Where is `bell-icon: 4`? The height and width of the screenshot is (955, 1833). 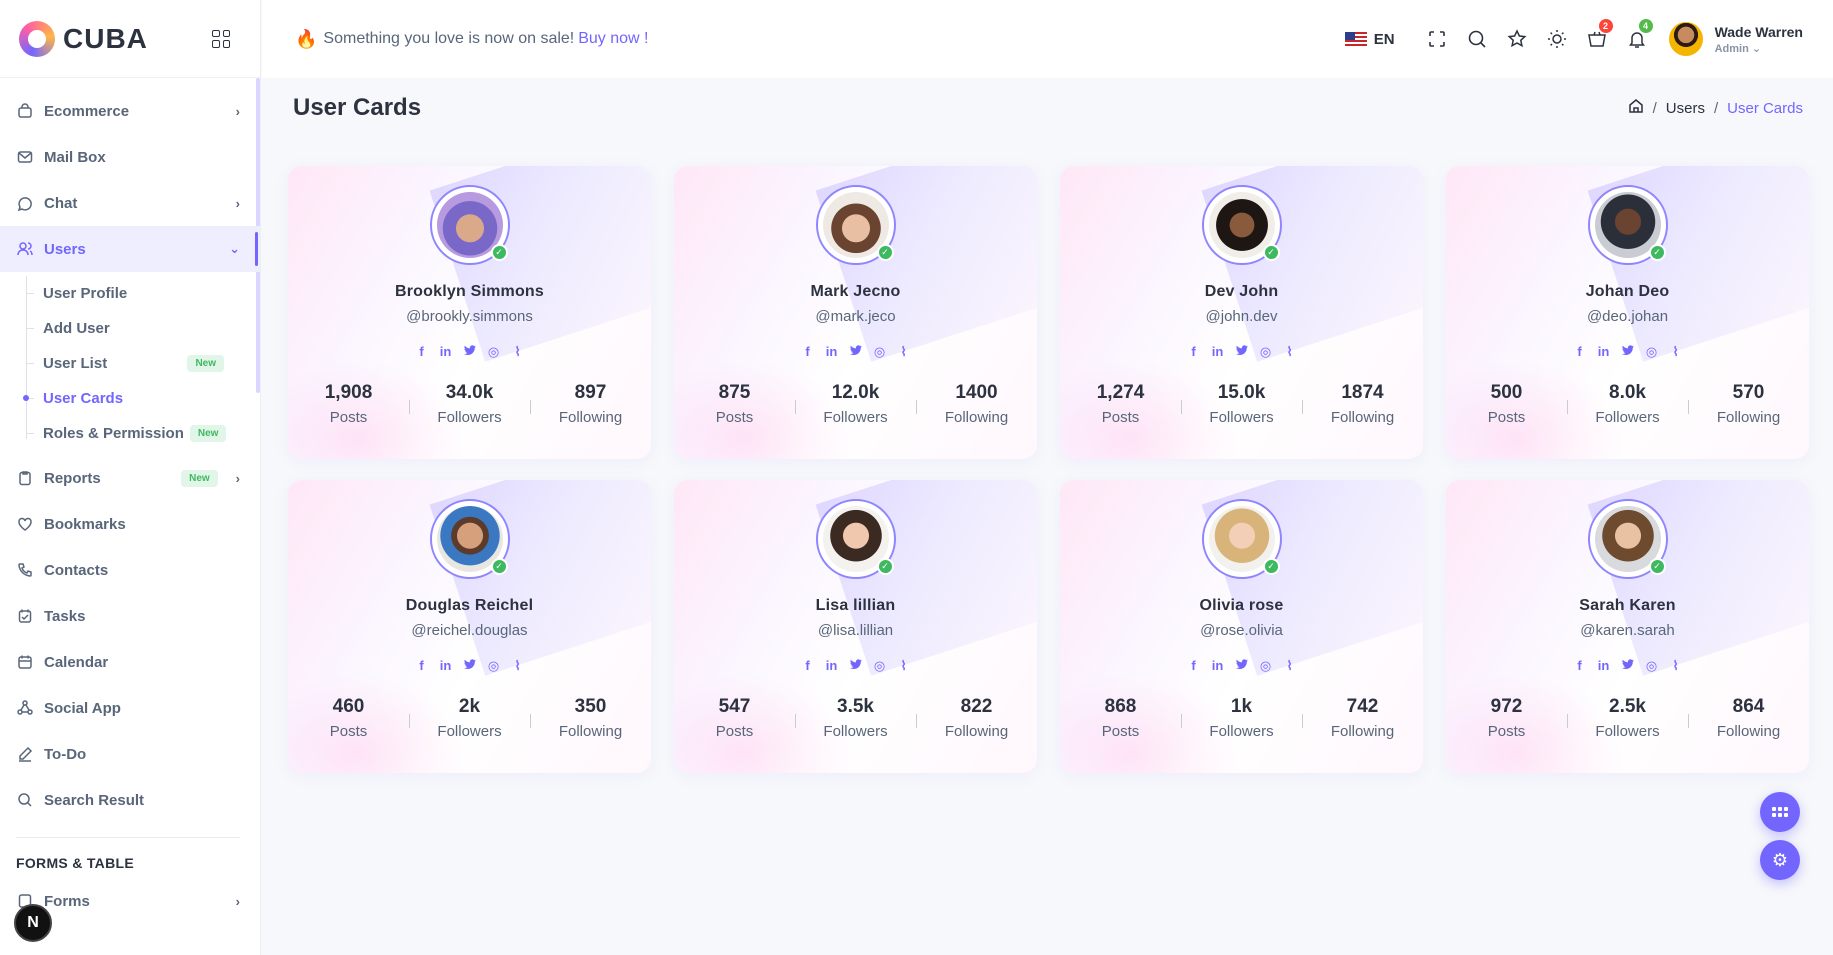 bell-icon: 4 is located at coordinates (1637, 34).